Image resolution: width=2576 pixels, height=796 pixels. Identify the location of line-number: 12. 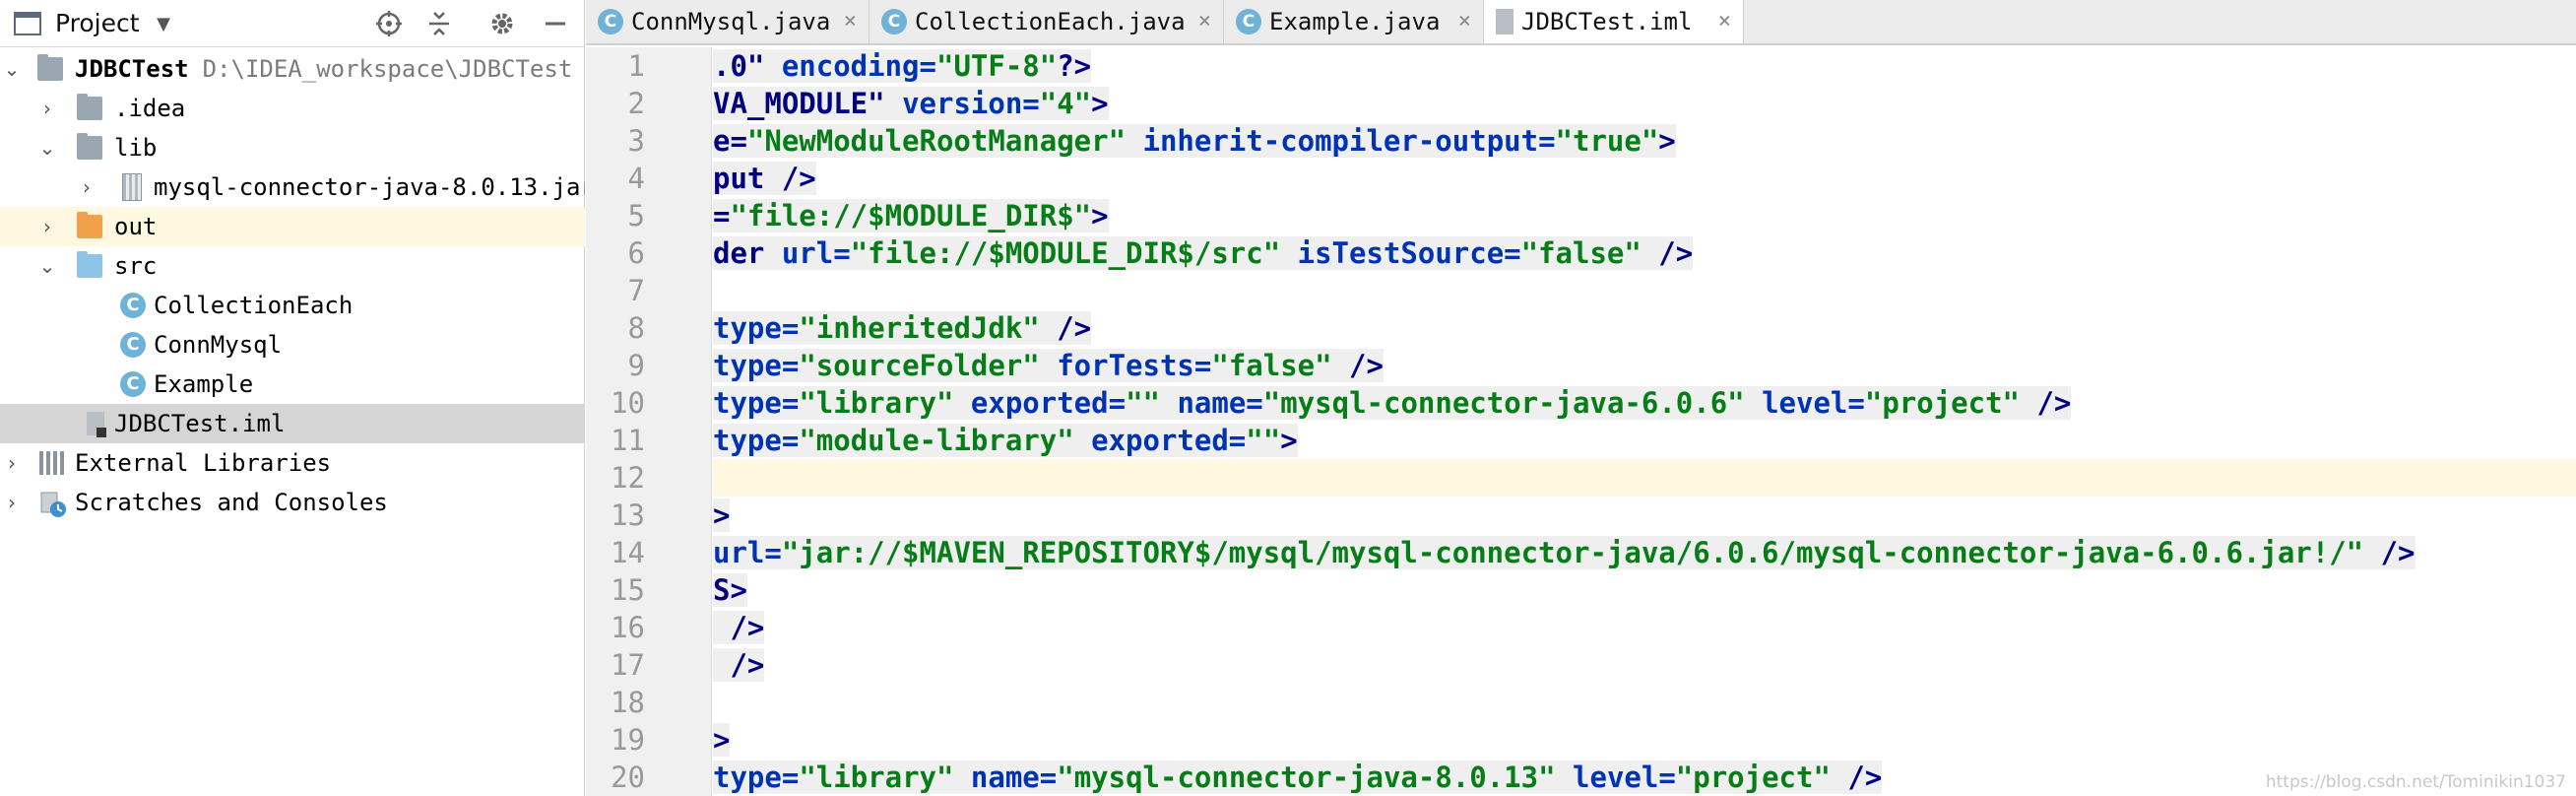
(628, 478).